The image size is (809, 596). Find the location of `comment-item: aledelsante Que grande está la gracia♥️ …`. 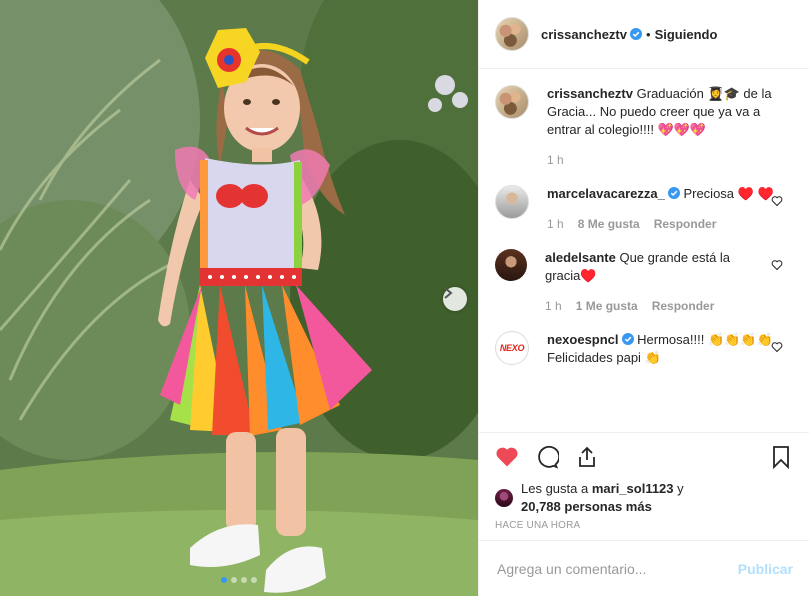

comment-item: aledelsante Que grande está la gracia♥️ … is located at coordinates (644, 282).